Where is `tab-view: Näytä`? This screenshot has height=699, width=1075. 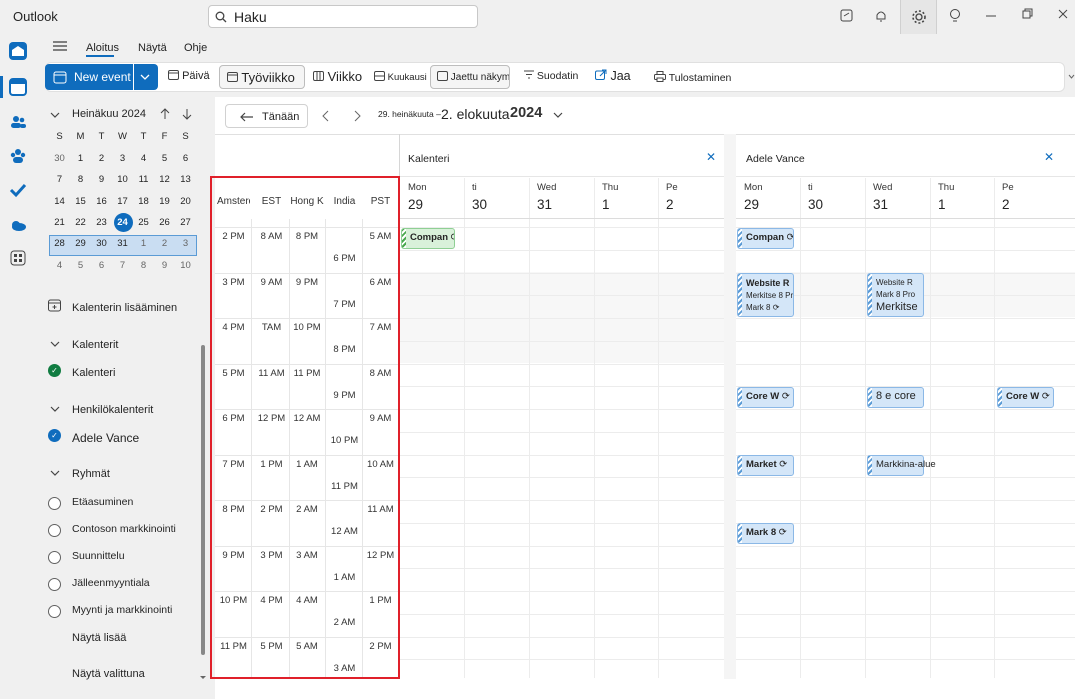
tab-view: Näytä is located at coordinates (152, 48).